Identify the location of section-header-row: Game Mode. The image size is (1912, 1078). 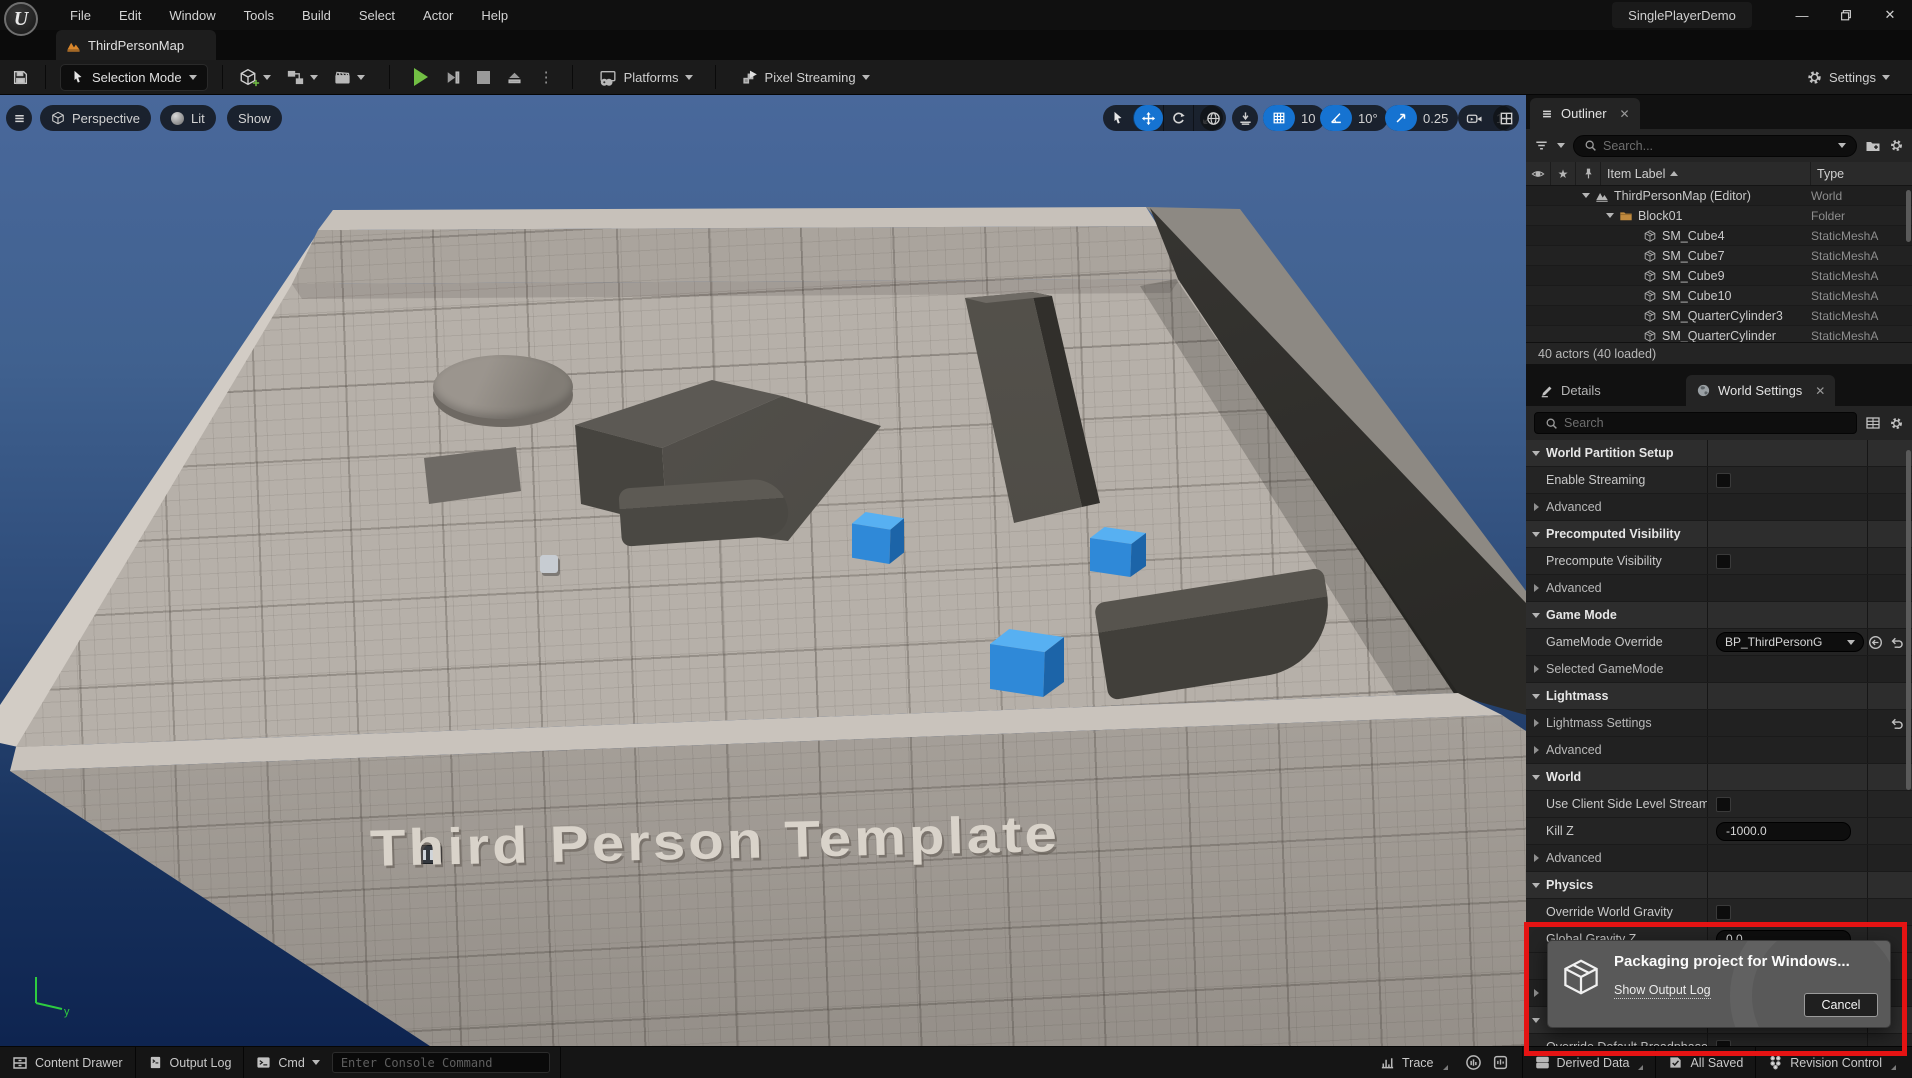
(1719, 615).